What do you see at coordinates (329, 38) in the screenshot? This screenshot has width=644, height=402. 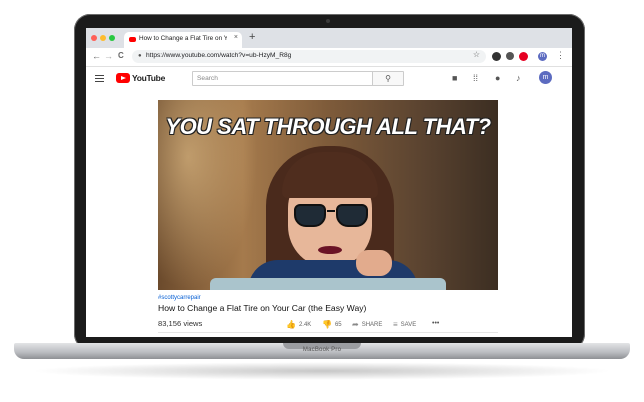 I see `tab-bar: How to Change a Flat Tire on Your × +` at bounding box center [329, 38].